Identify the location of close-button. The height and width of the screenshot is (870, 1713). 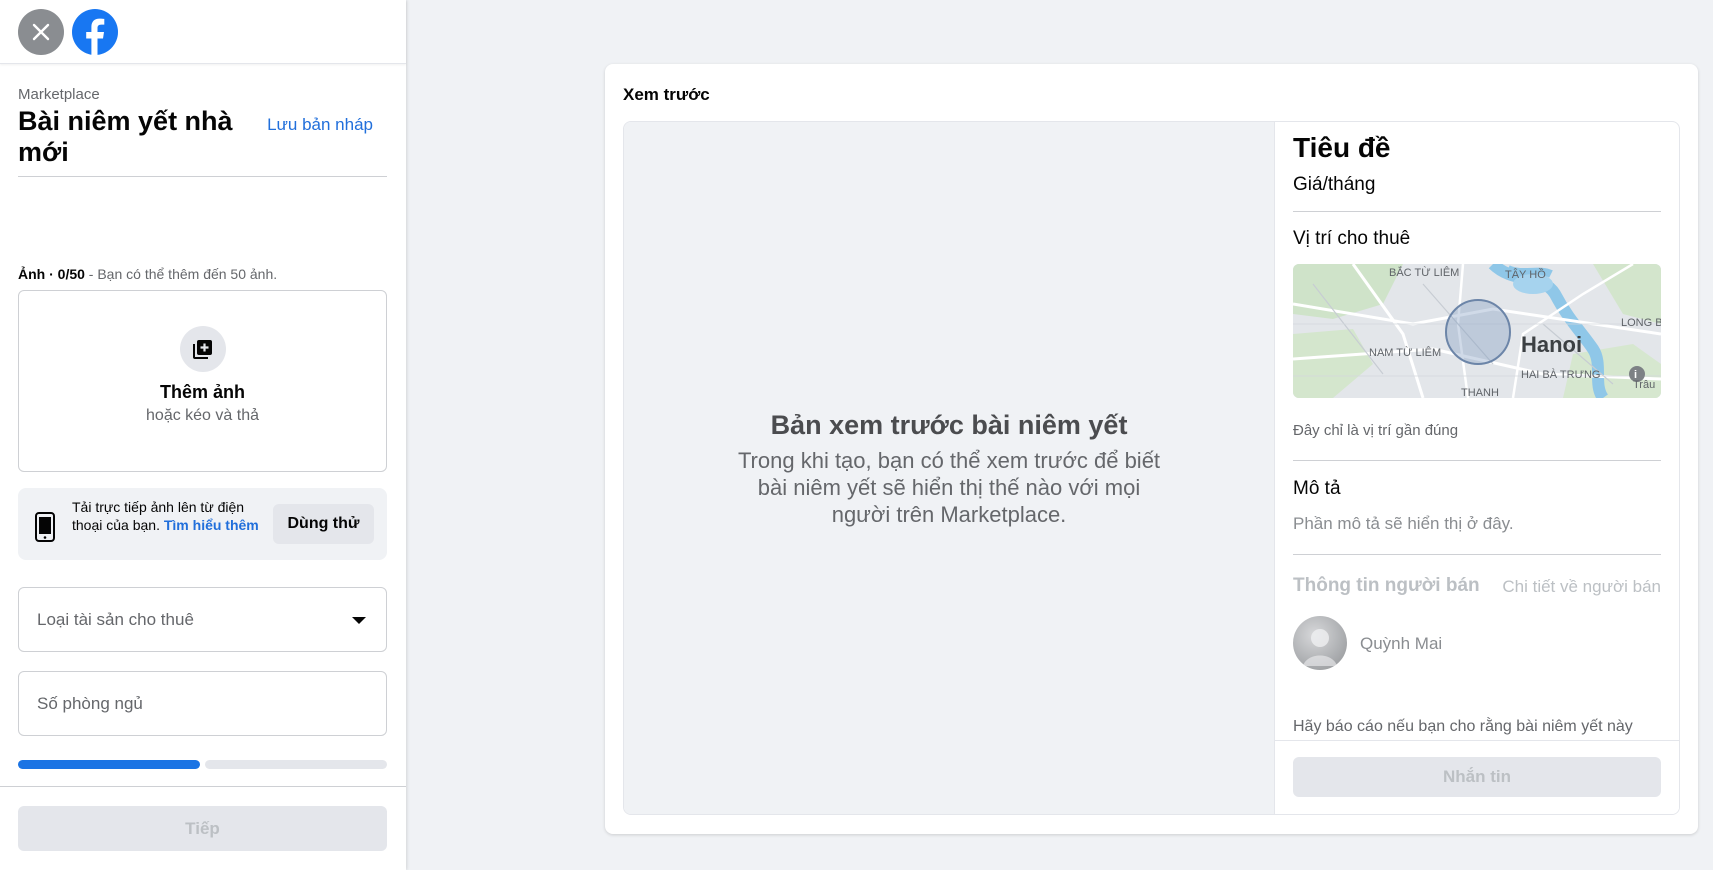
(41, 31).